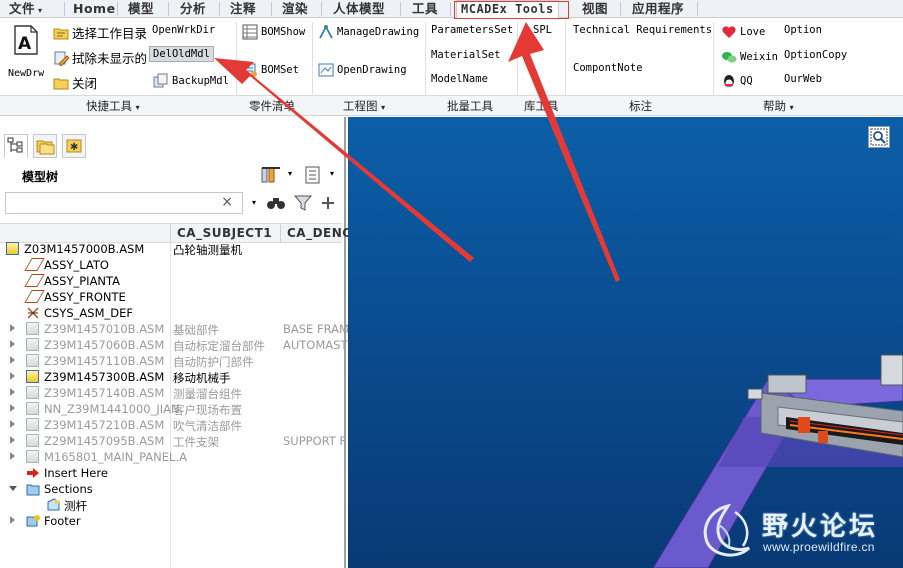 Image resolution: width=903 pixels, height=568 pixels. I want to click on qq-icon, so click(729, 81).